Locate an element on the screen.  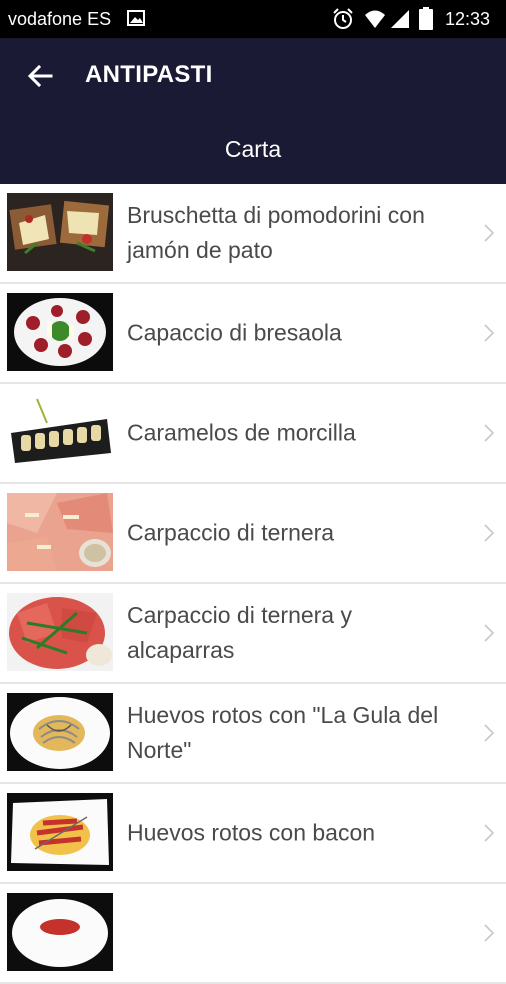
list-item: Huevos rotos con "La Gula del Norte" is located at coordinates (253, 734).